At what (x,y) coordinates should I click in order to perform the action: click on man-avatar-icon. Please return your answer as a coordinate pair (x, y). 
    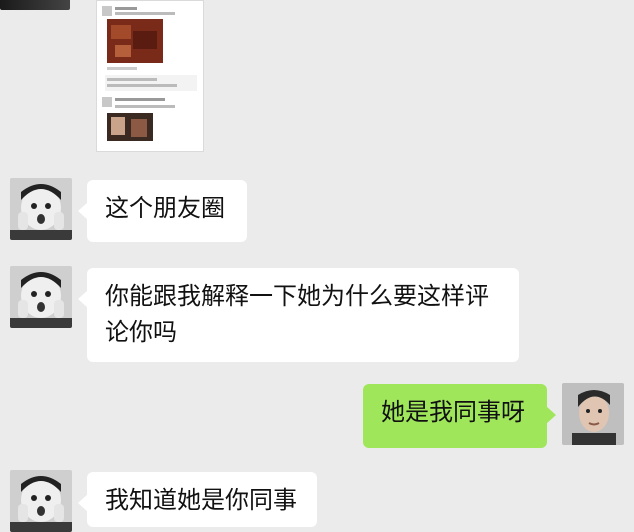
    Looking at the image, I should click on (593, 414).